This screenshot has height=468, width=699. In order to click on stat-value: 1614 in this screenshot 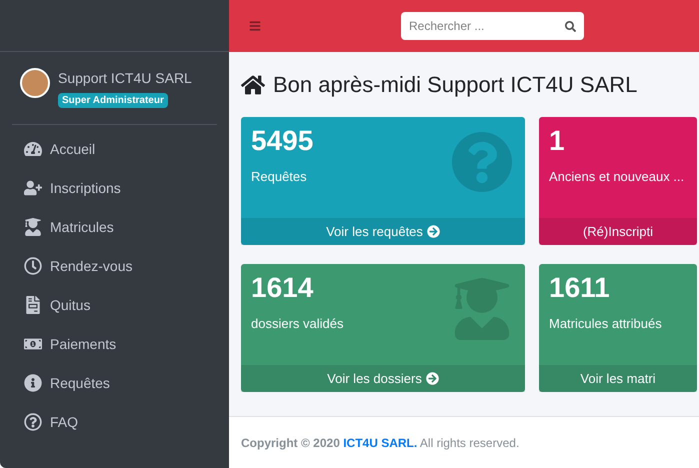, I will do `click(282, 288)`.